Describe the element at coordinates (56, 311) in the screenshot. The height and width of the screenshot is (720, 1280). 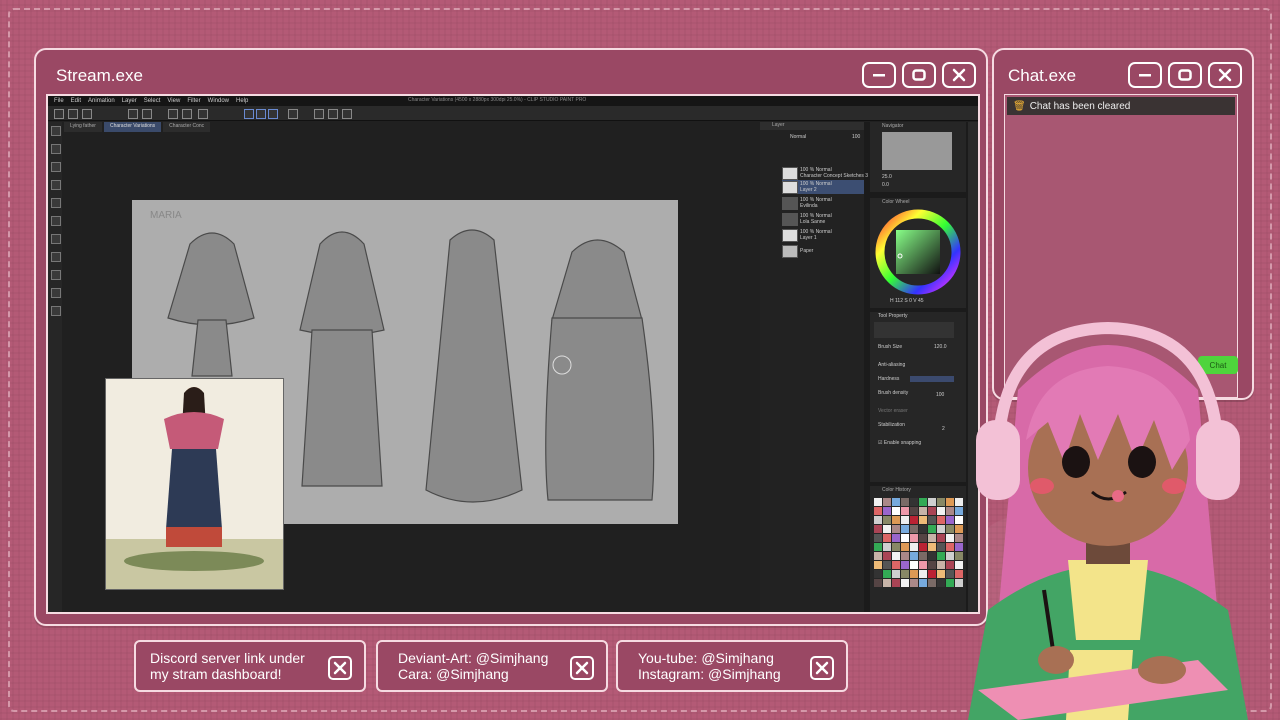
I see `text-tool-icon` at that location.